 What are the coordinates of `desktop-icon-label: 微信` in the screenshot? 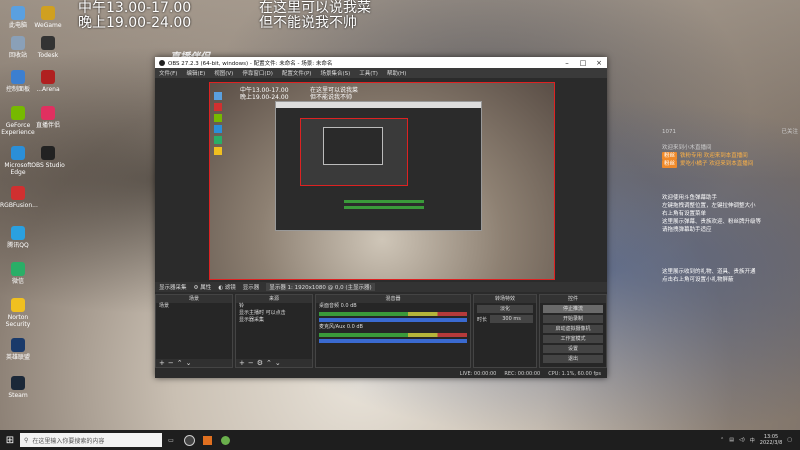 It's located at (17, 281).